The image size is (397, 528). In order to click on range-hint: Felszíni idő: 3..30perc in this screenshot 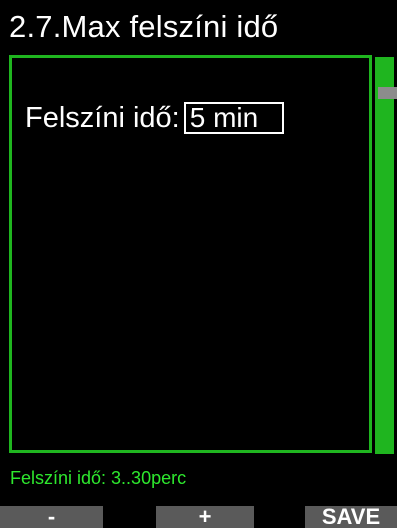, I will do `click(98, 478)`.